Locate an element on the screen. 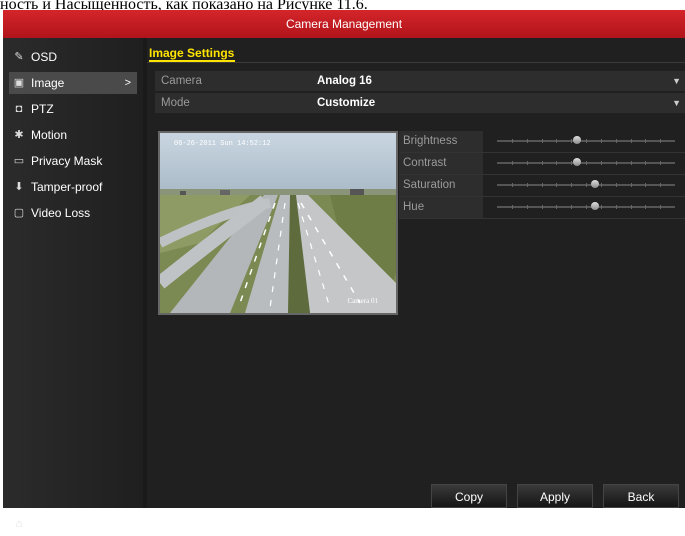 The height and width of the screenshot is (536, 685). sidebar-item-label: Video Loss is located at coordinates (61, 213).